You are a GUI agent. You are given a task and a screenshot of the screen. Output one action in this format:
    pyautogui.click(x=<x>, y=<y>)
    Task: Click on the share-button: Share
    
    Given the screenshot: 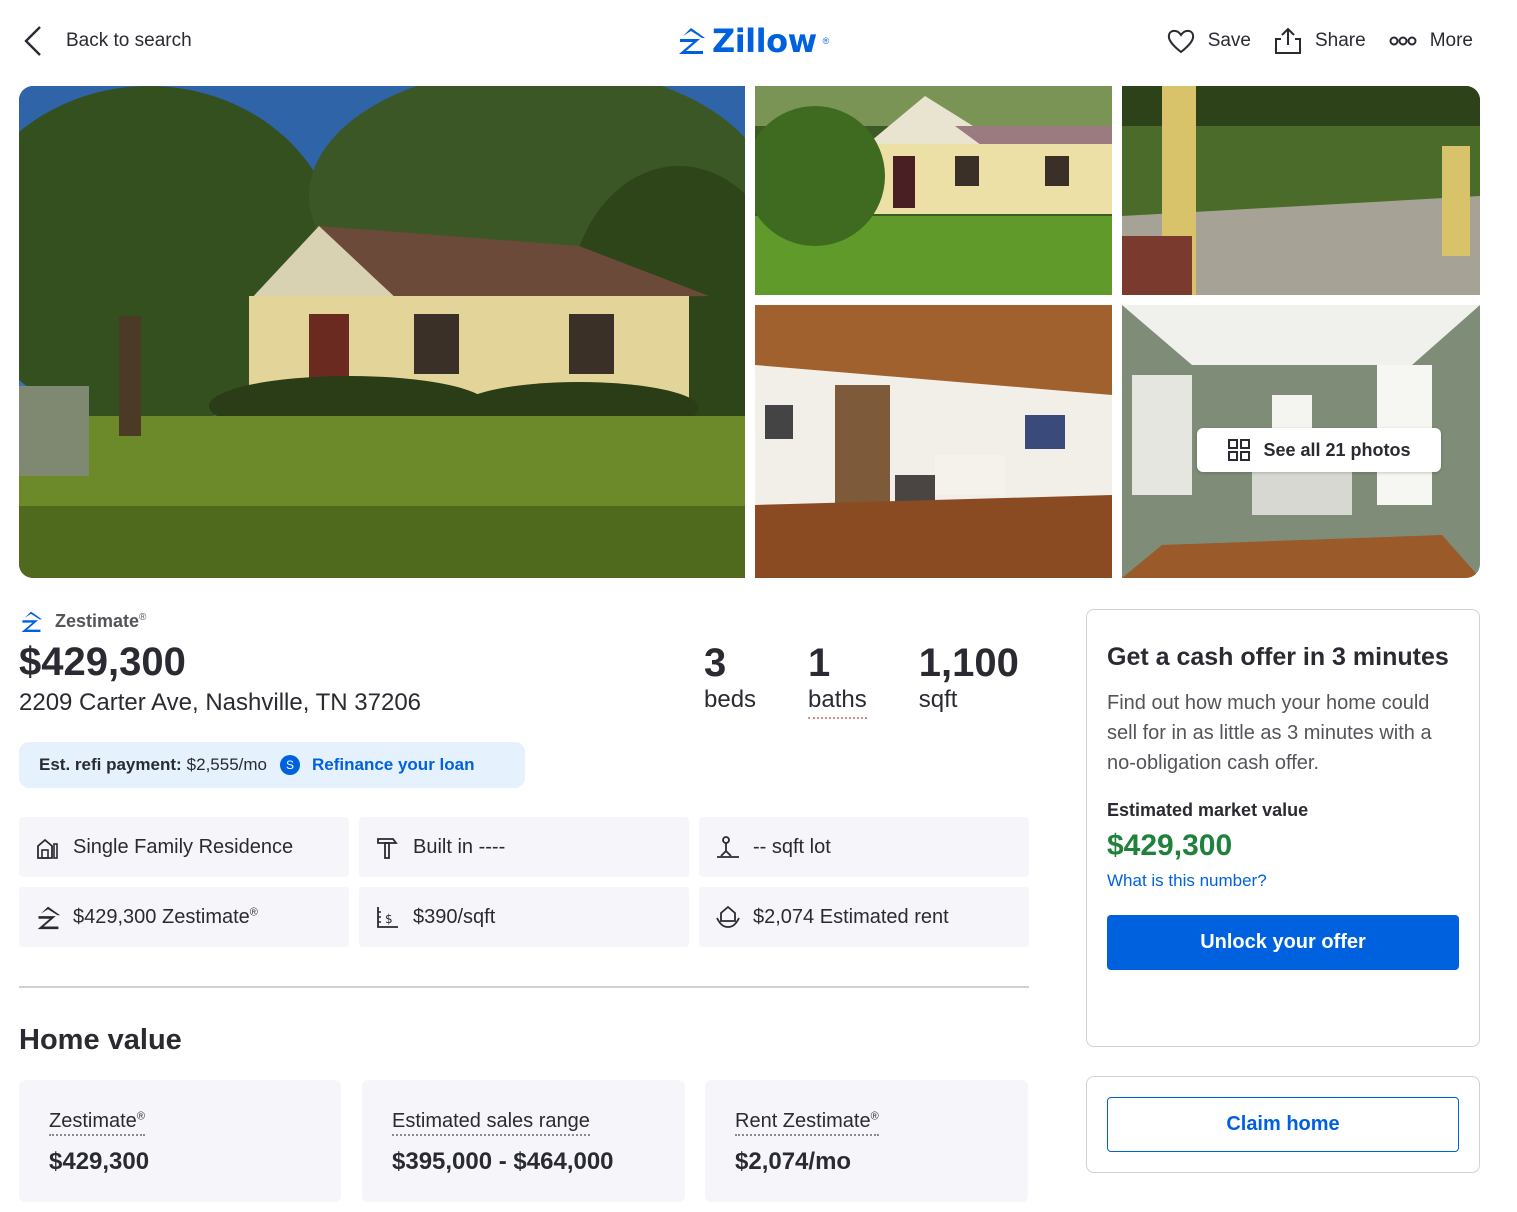 What is the action you would take?
    pyautogui.click(x=1319, y=41)
    